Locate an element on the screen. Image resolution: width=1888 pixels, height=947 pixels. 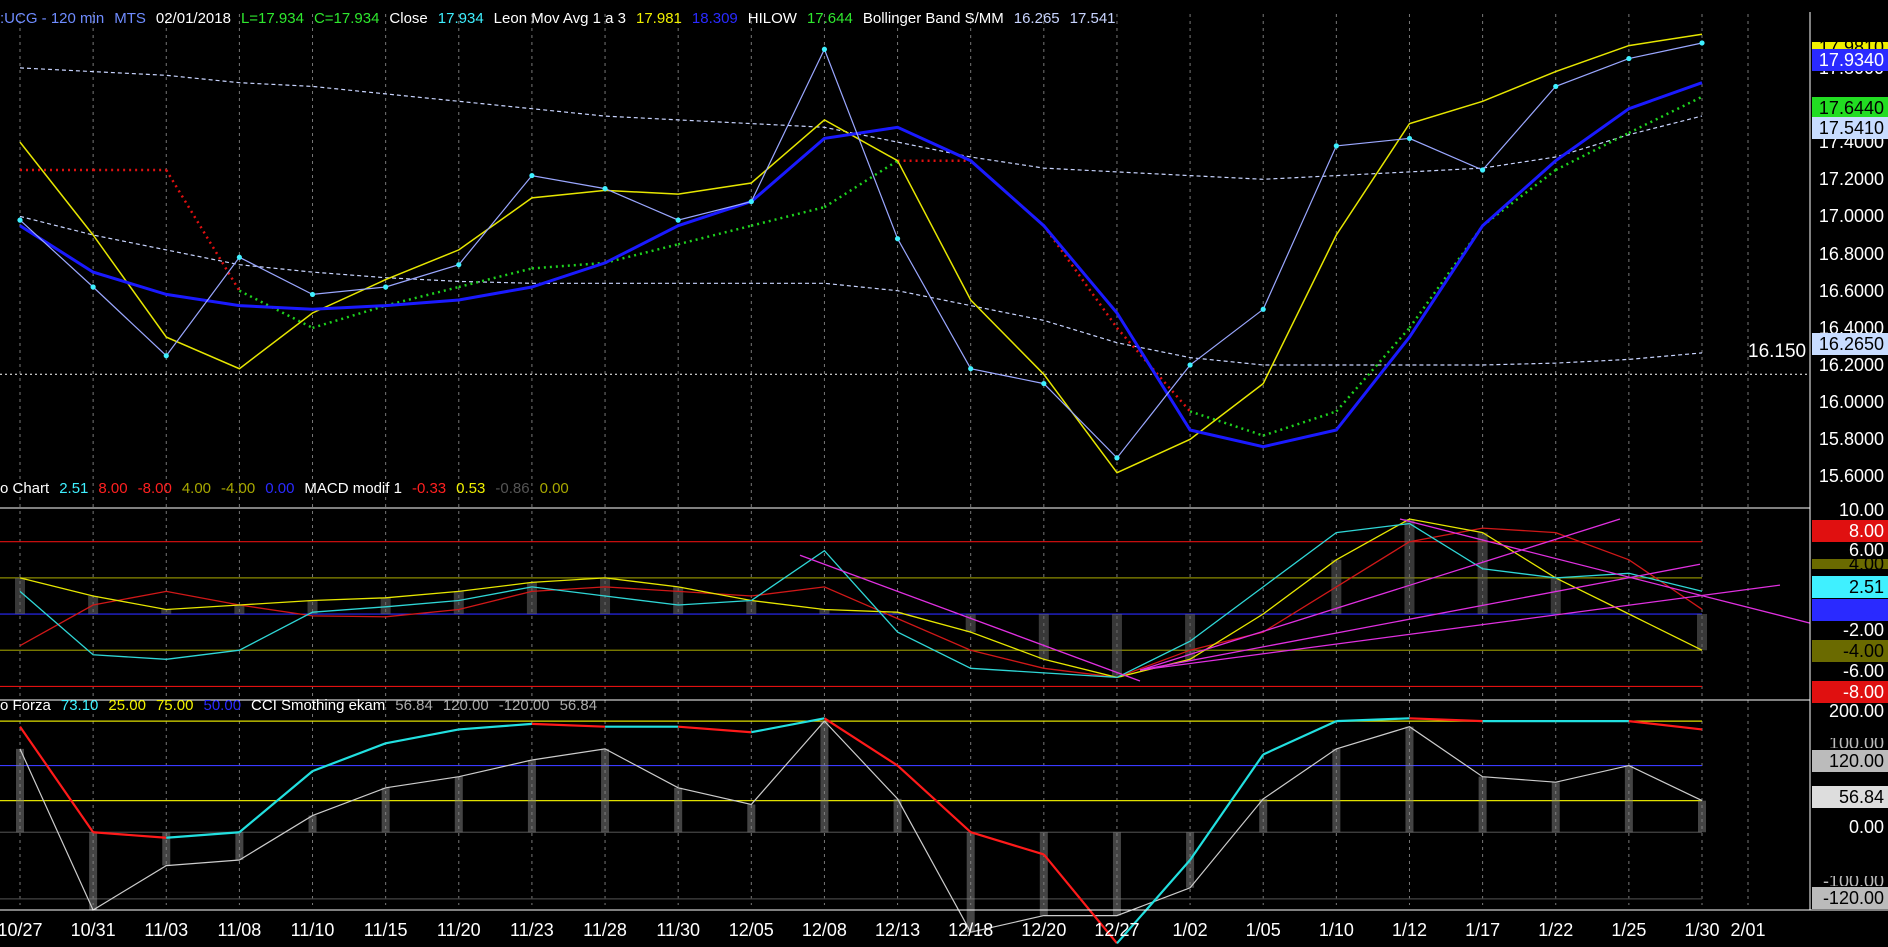
macd-tick-m2: -2.00 is located at coordinates (1863, 630).